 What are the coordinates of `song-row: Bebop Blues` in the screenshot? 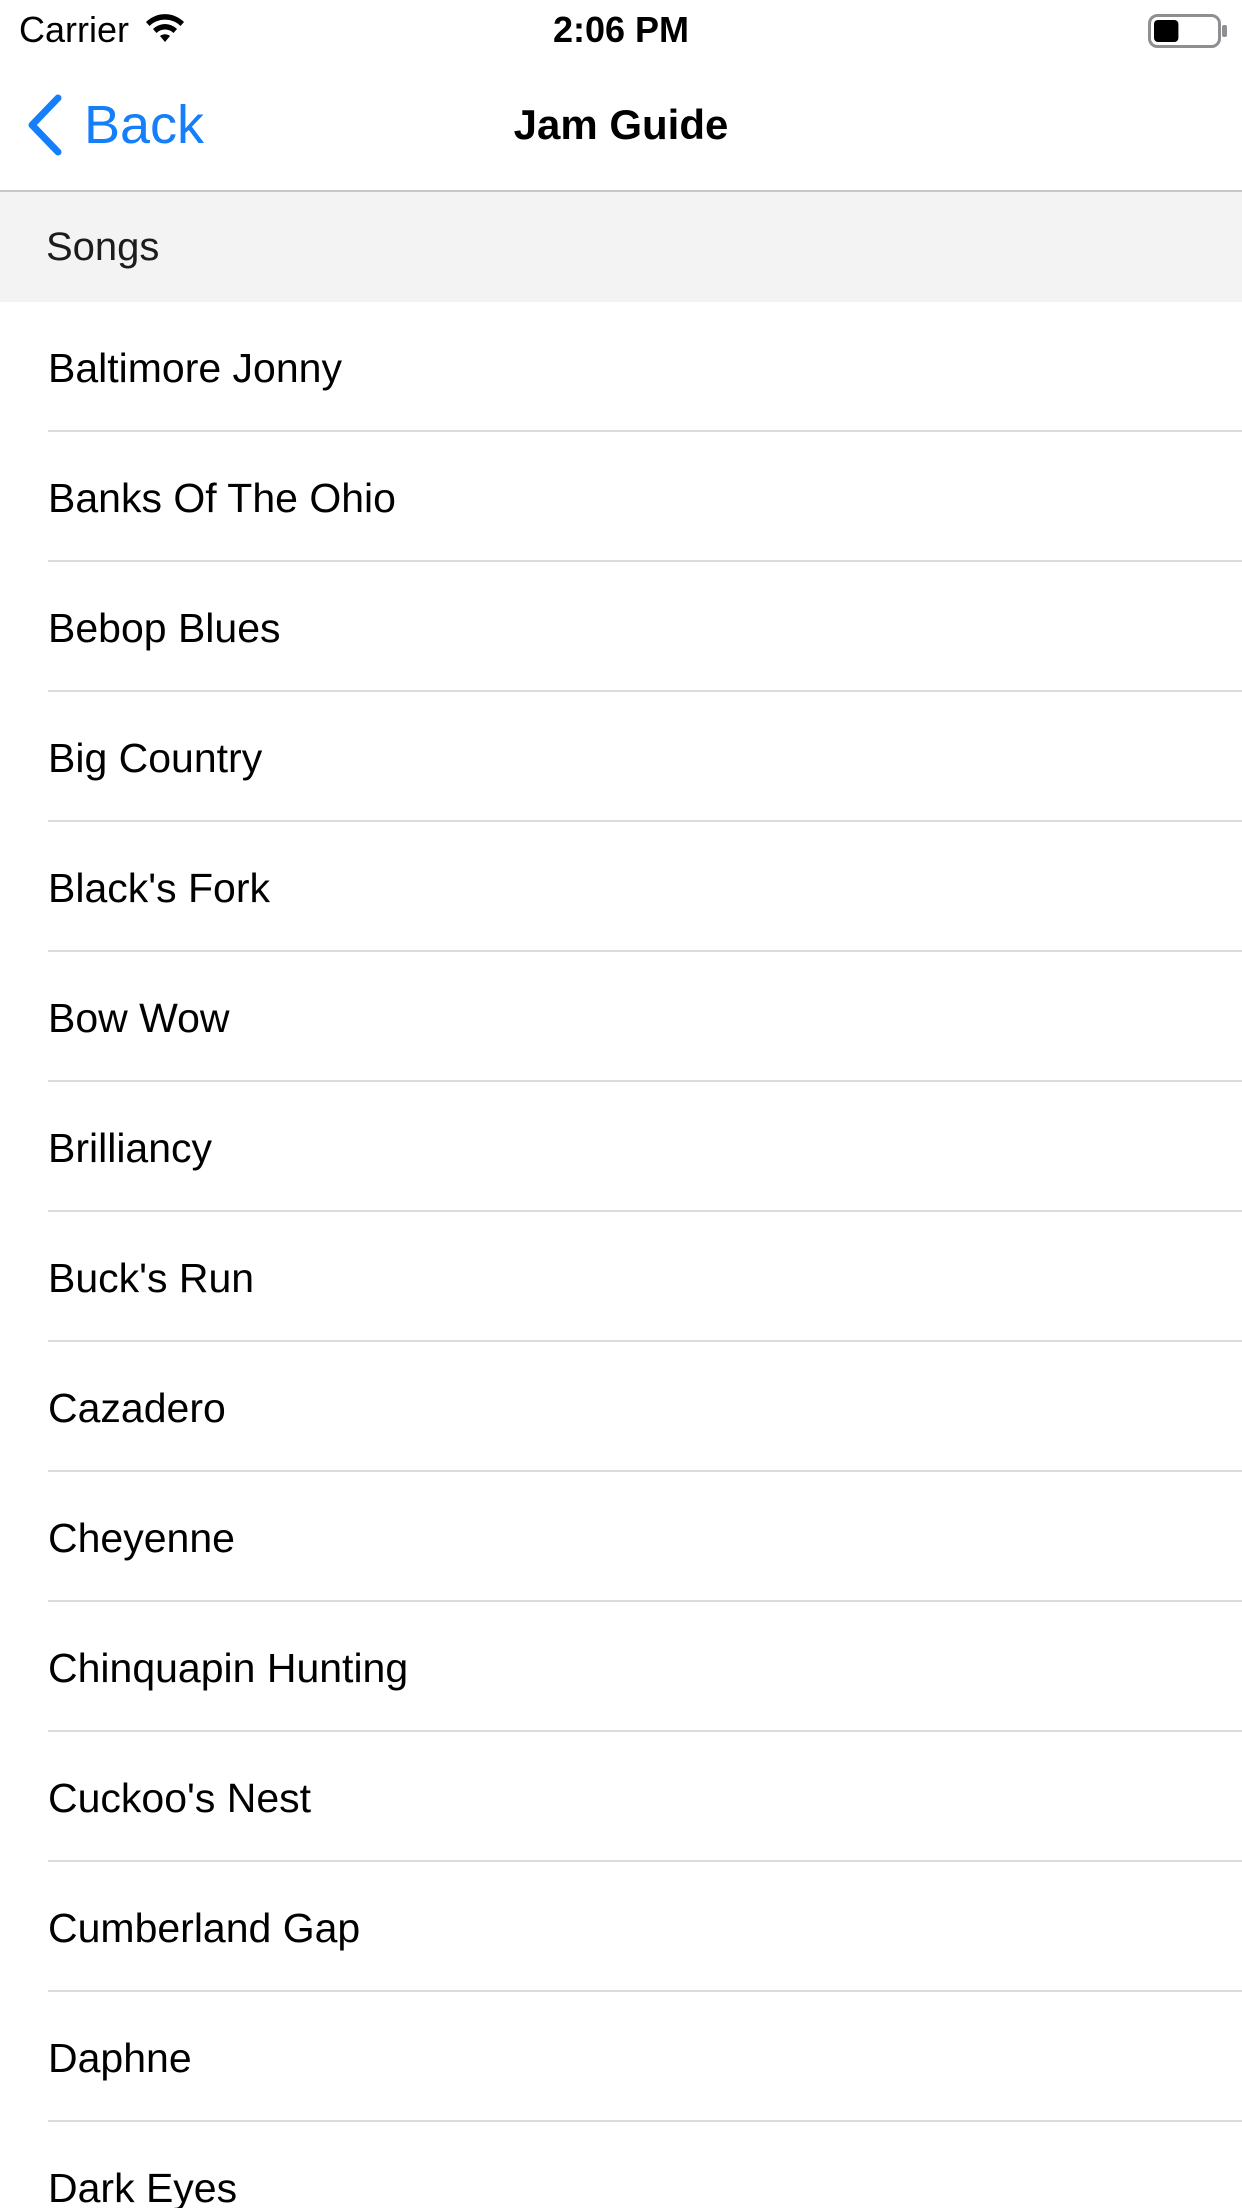 It's located at (621, 627).